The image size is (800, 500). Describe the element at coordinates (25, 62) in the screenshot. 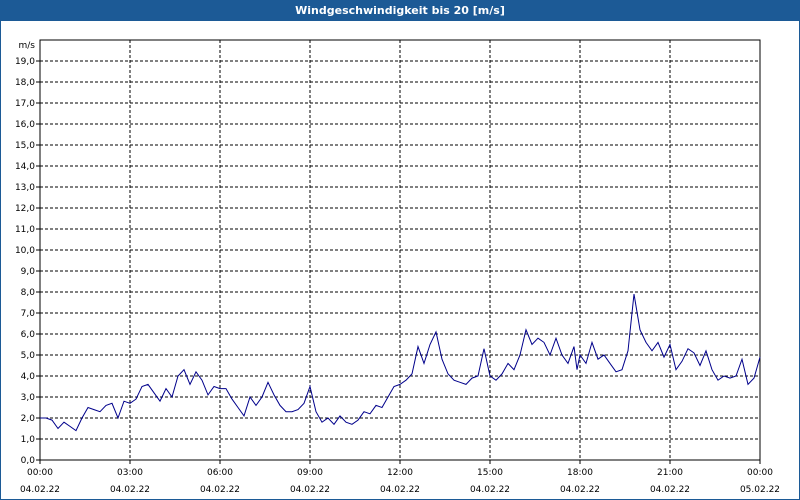

I see `y-tick-label: 19,0` at that location.